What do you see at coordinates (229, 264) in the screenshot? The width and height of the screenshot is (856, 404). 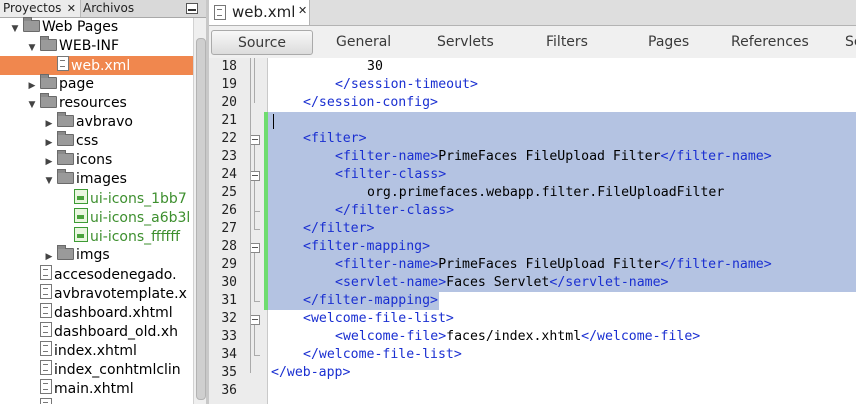 I see `line-number: 29` at bounding box center [229, 264].